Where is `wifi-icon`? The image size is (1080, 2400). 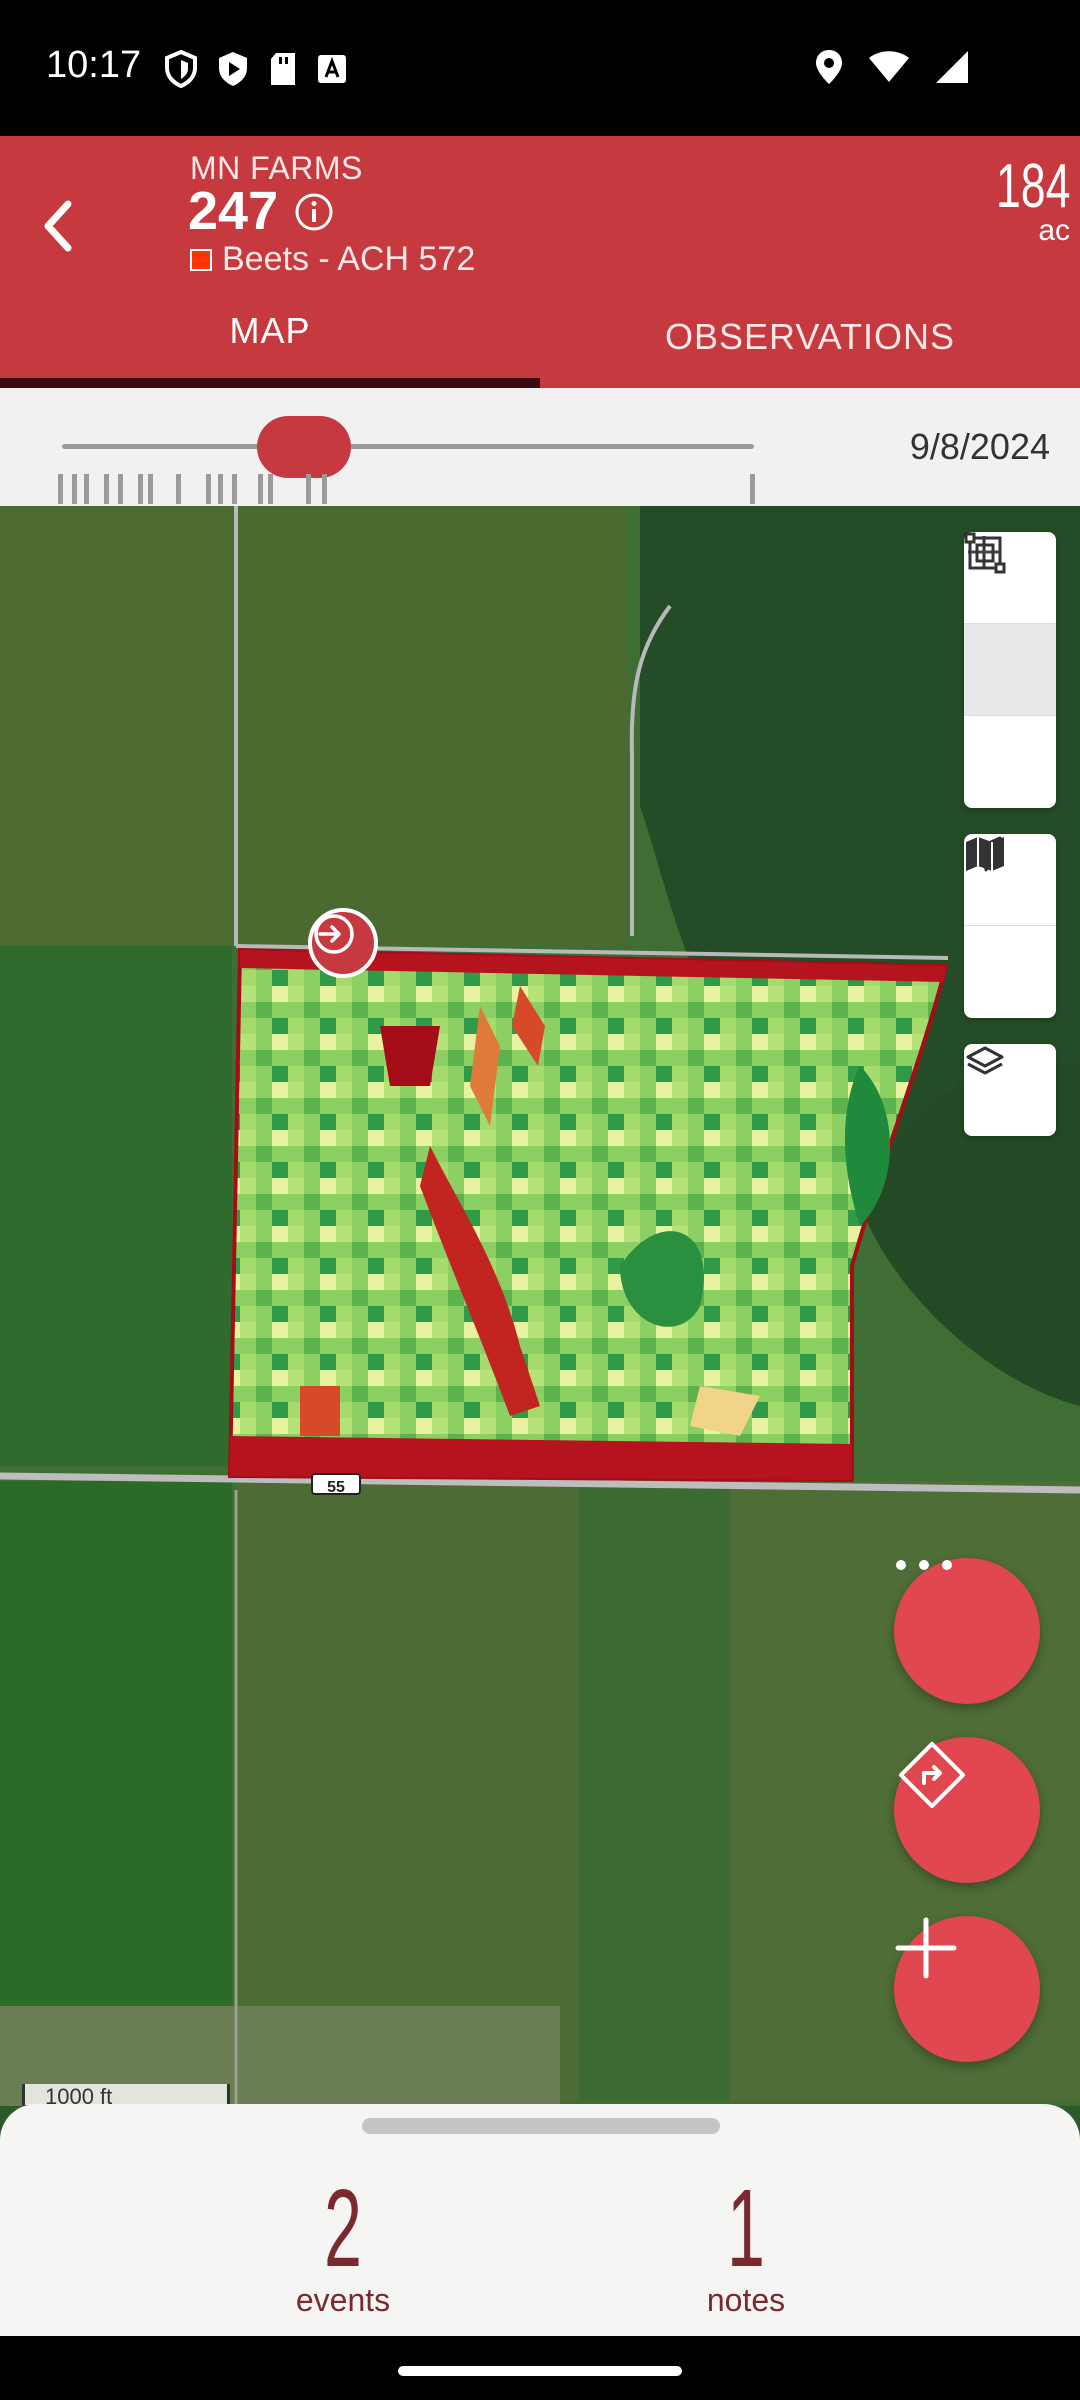
wifi-icon is located at coordinates (889, 66).